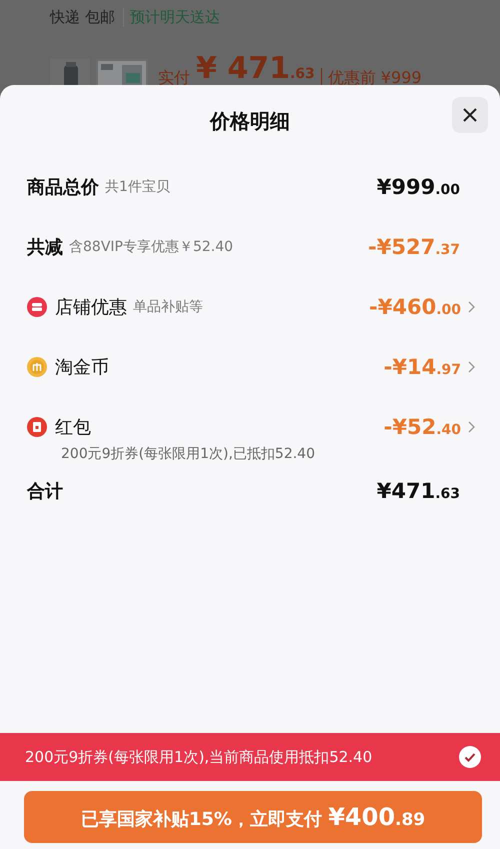  What do you see at coordinates (198, 757) in the screenshot?
I see `coupon-text: 200元9折券(每张限用1次),当前商品使用抵扣52.40` at bounding box center [198, 757].